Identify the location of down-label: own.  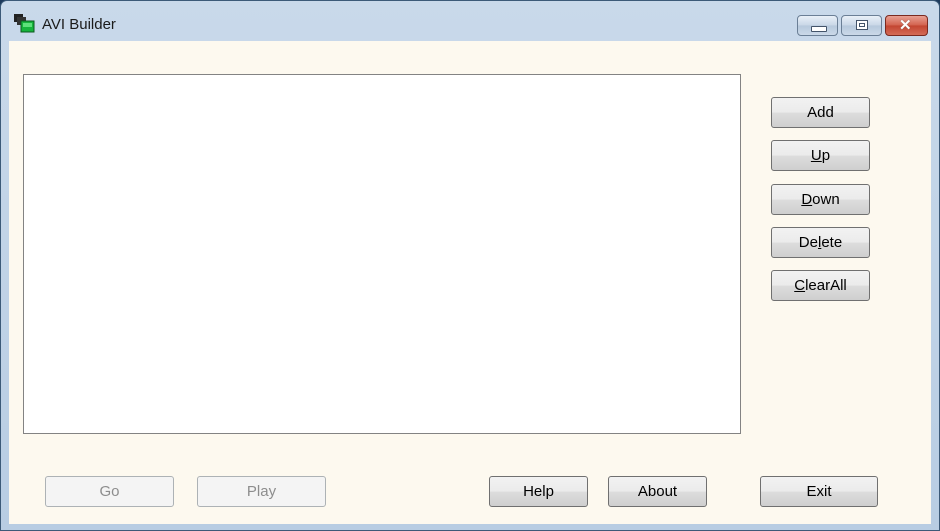
(826, 199).